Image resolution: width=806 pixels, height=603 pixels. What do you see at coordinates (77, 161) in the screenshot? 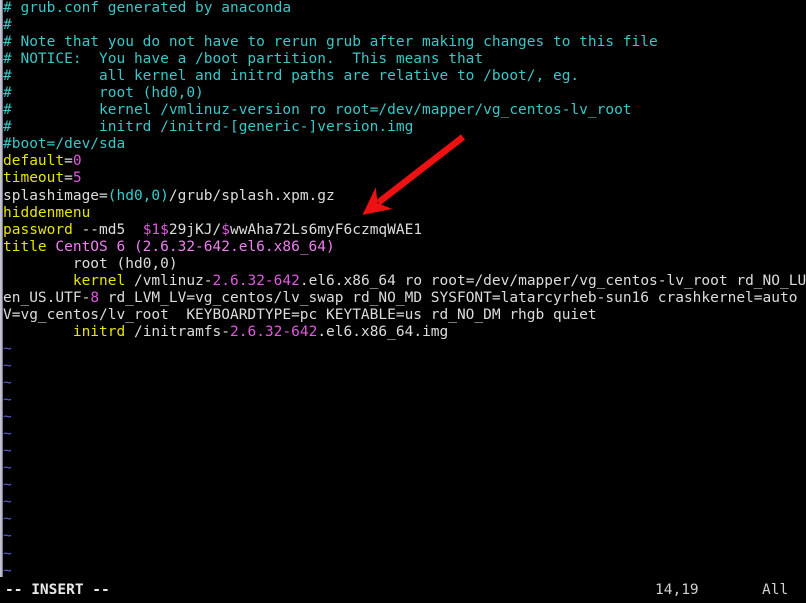
I see `text-segment: 0` at bounding box center [77, 161].